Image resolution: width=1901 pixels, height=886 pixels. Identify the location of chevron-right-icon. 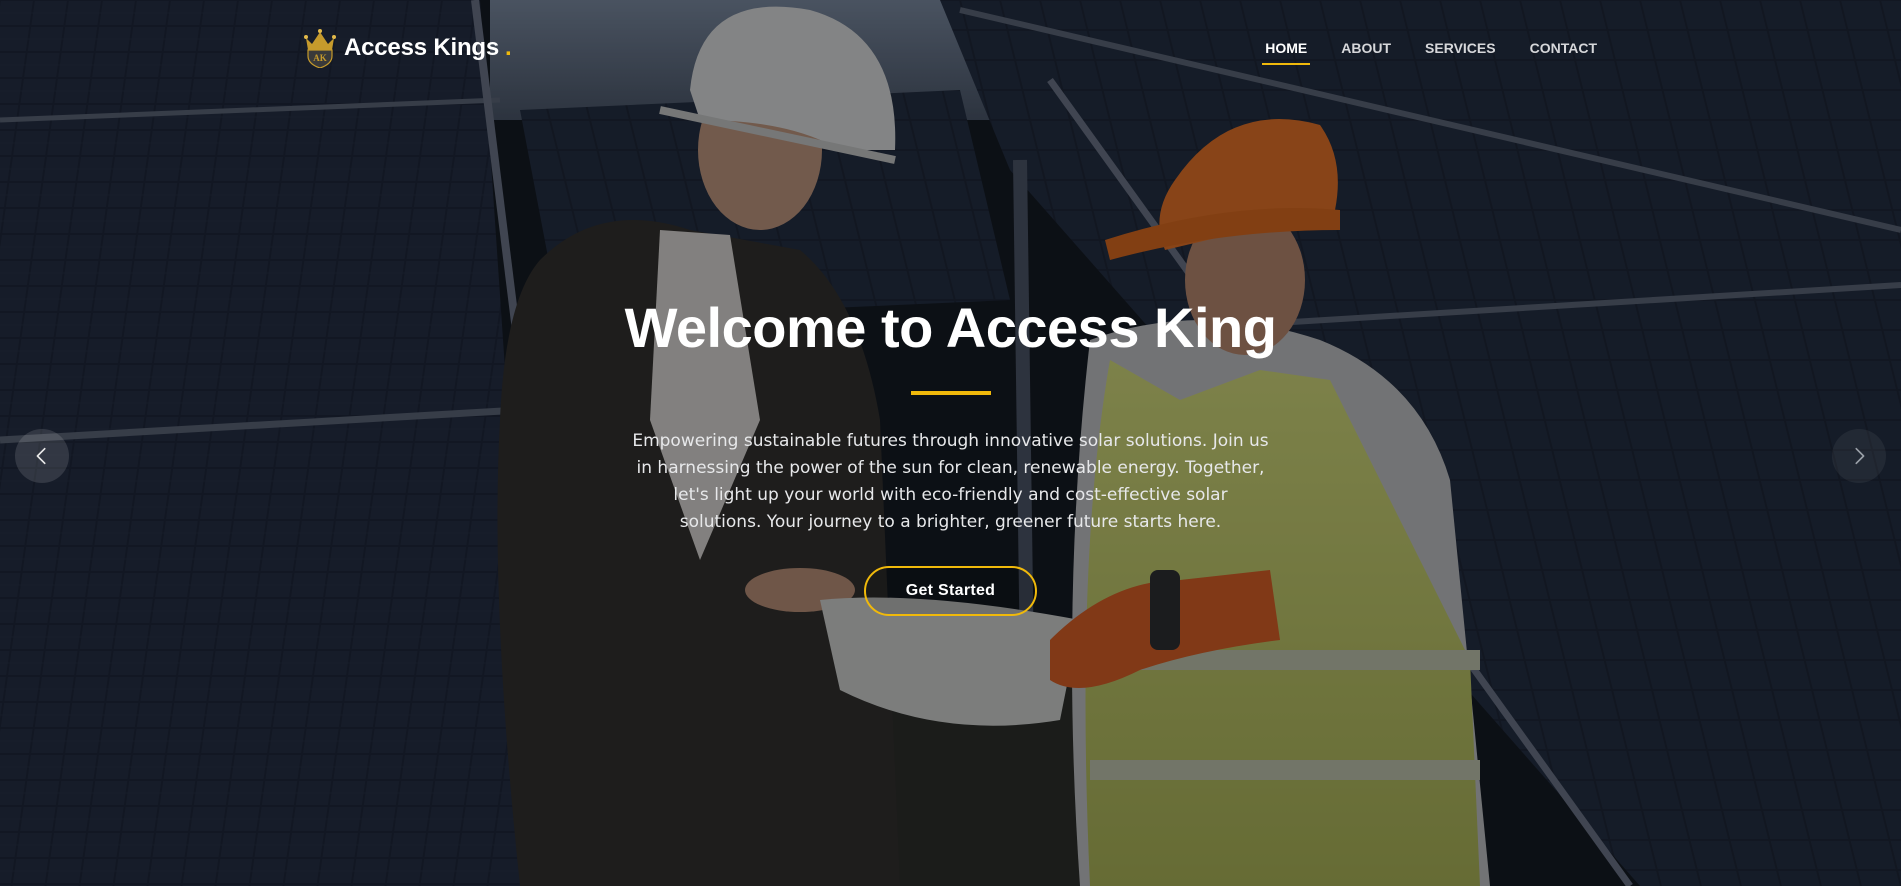
(1860, 456).